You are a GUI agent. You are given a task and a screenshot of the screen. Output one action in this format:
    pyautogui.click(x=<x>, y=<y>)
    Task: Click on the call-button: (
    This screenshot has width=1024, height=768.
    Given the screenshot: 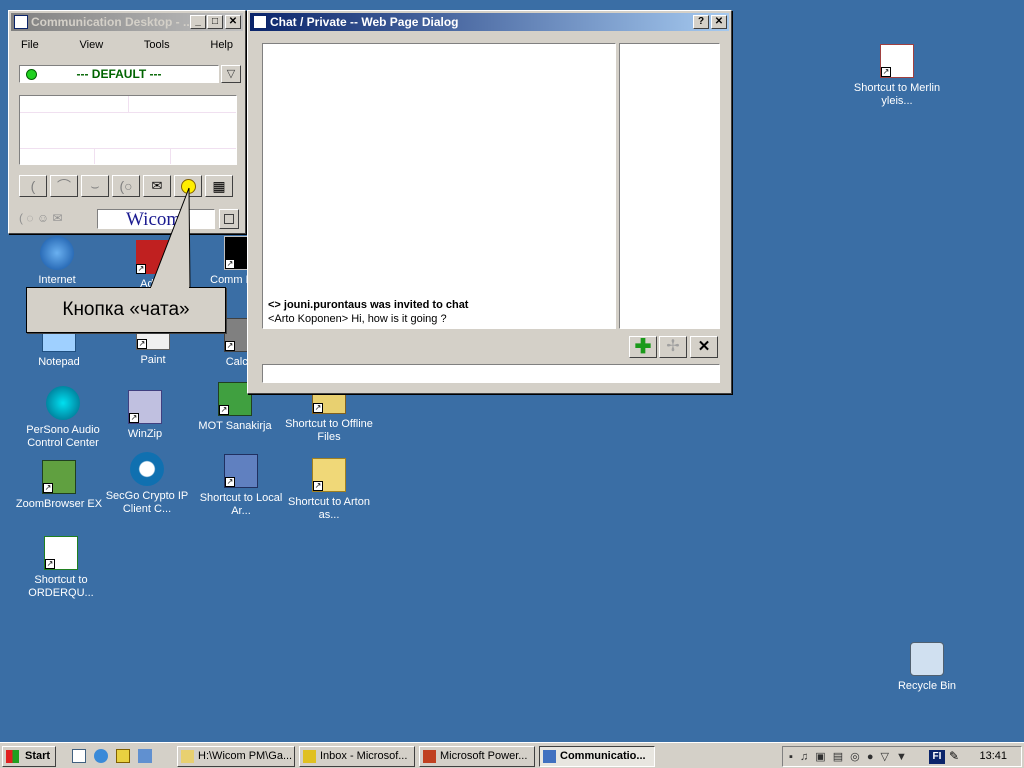 What is the action you would take?
    pyautogui.click(x=33, y=186)
    